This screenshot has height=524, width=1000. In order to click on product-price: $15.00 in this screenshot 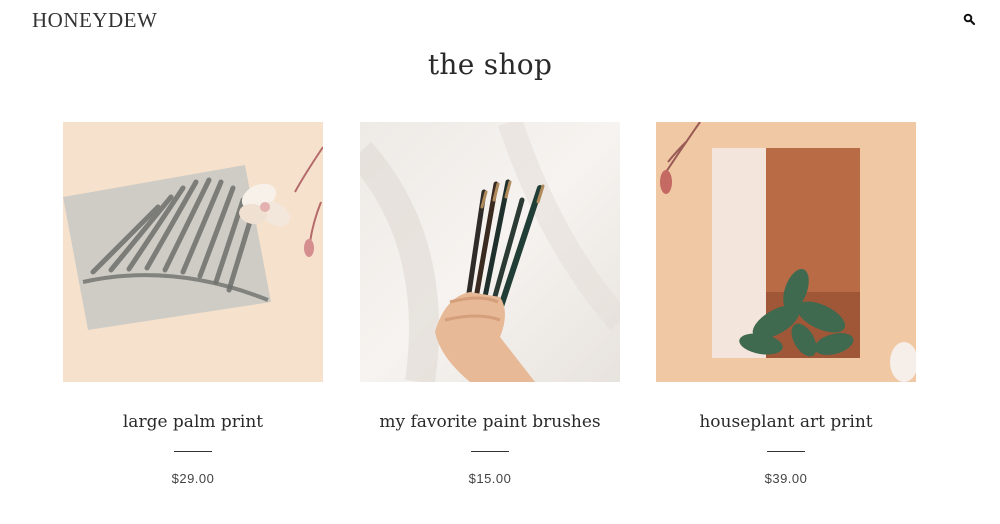, I will do `click(490, 478)`.